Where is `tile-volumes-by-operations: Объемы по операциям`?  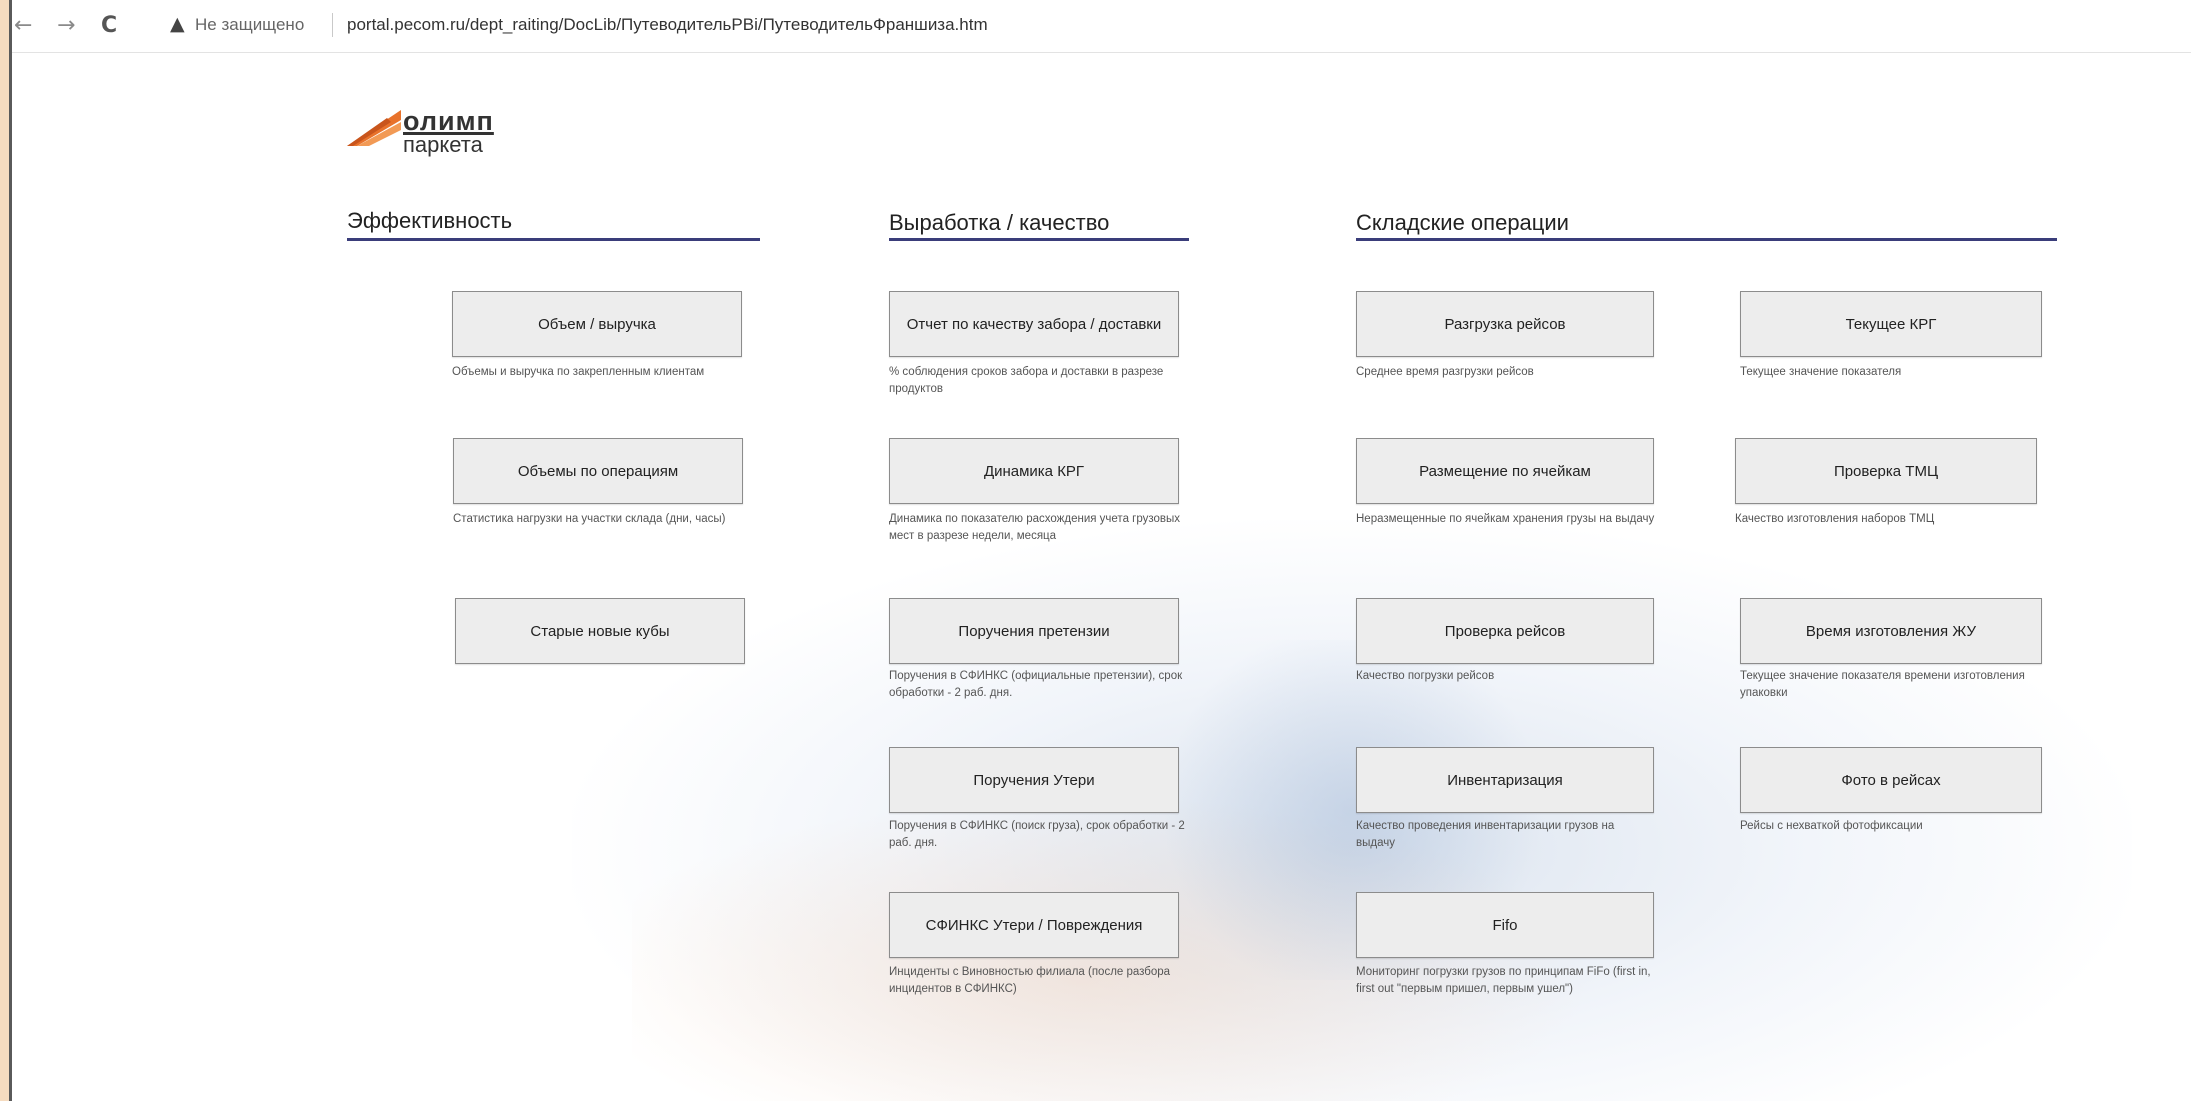 tile-volumes-by-operations: Объемы по операциям is located at coordinates (598, 471).